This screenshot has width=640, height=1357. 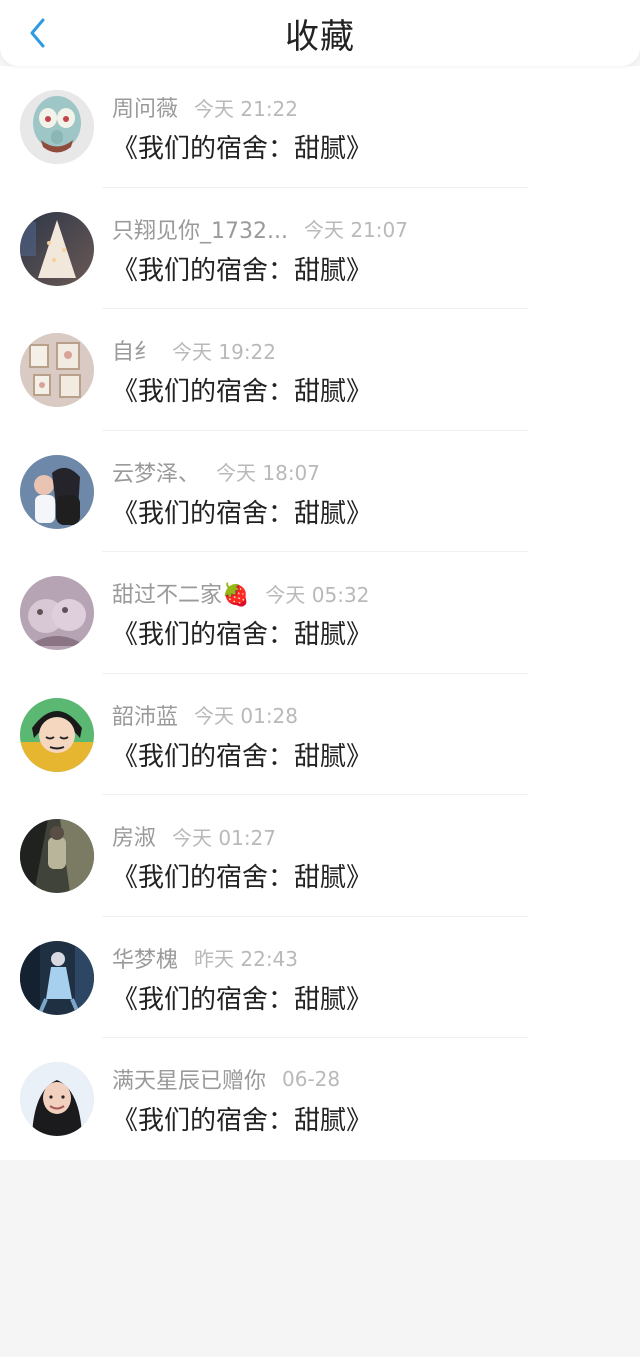 I want to click on user-name: 自纟, so click(x=134, y=352).